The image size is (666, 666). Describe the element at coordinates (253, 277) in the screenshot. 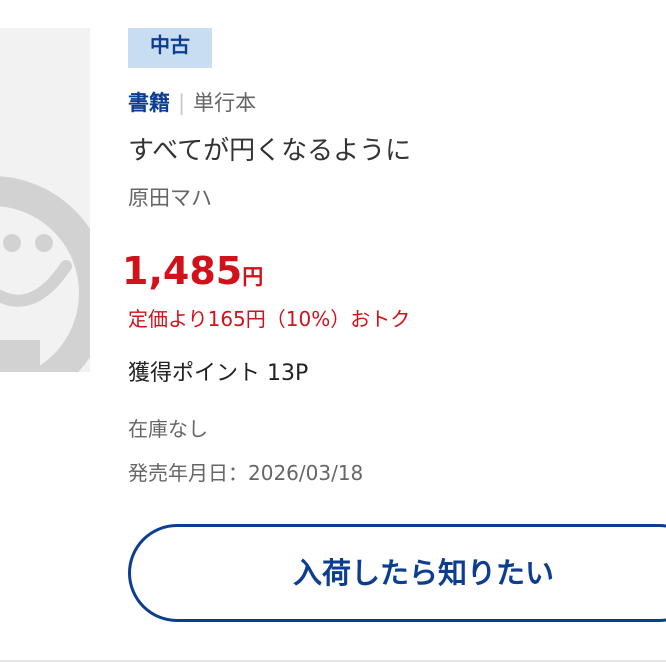

I see `price-unit: 円` at that location.